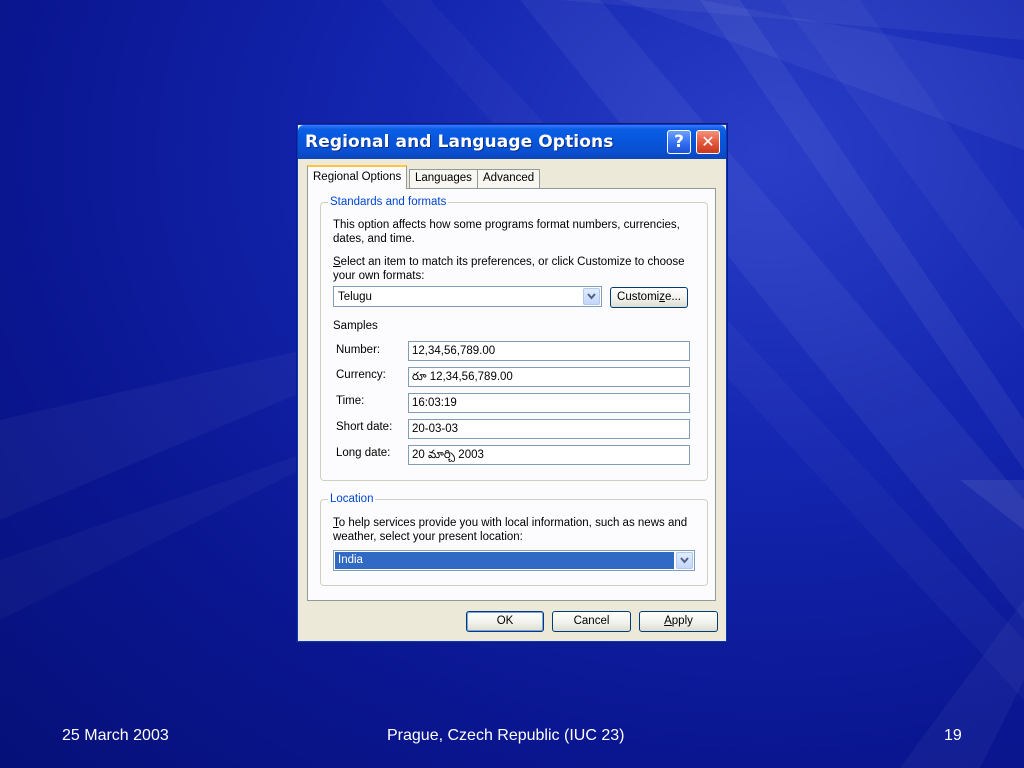 The height and width of the screenshot is (768, 1024). I want to click on help-icon: ?, so click(679, 142).